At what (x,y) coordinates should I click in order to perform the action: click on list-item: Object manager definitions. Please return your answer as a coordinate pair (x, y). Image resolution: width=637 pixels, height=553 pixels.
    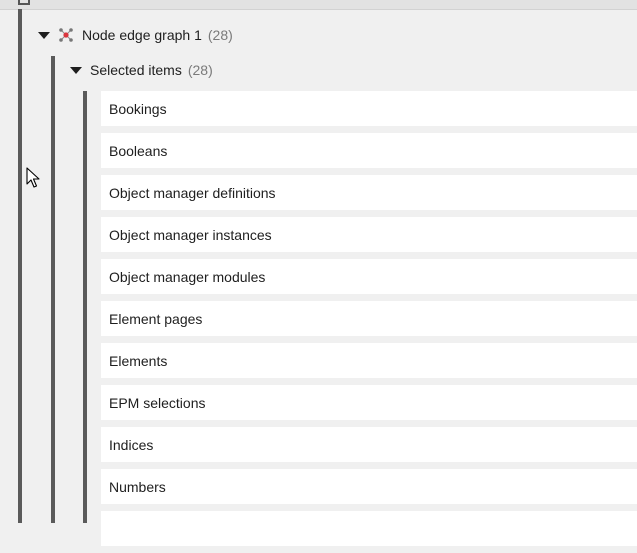
    Looking at the image, I should click on (369, 192).